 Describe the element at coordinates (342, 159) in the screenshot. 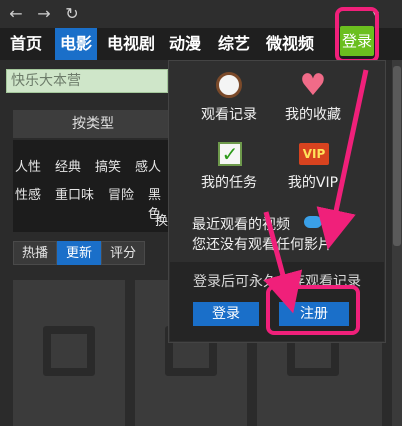

I see `arrow-to-recent` at that location.